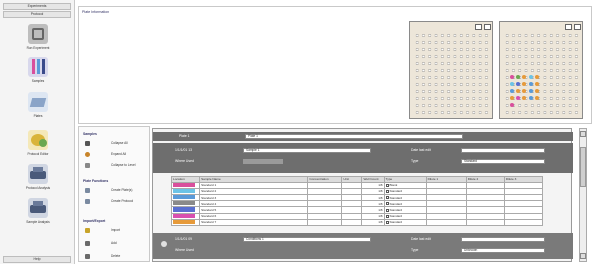 Image resolution: width=594 pixels, height=264 pixels. What do you see at coordinates (87, 201) in the screenshot?
I see `create-protocol-icon` at bounding box center [87, 201].